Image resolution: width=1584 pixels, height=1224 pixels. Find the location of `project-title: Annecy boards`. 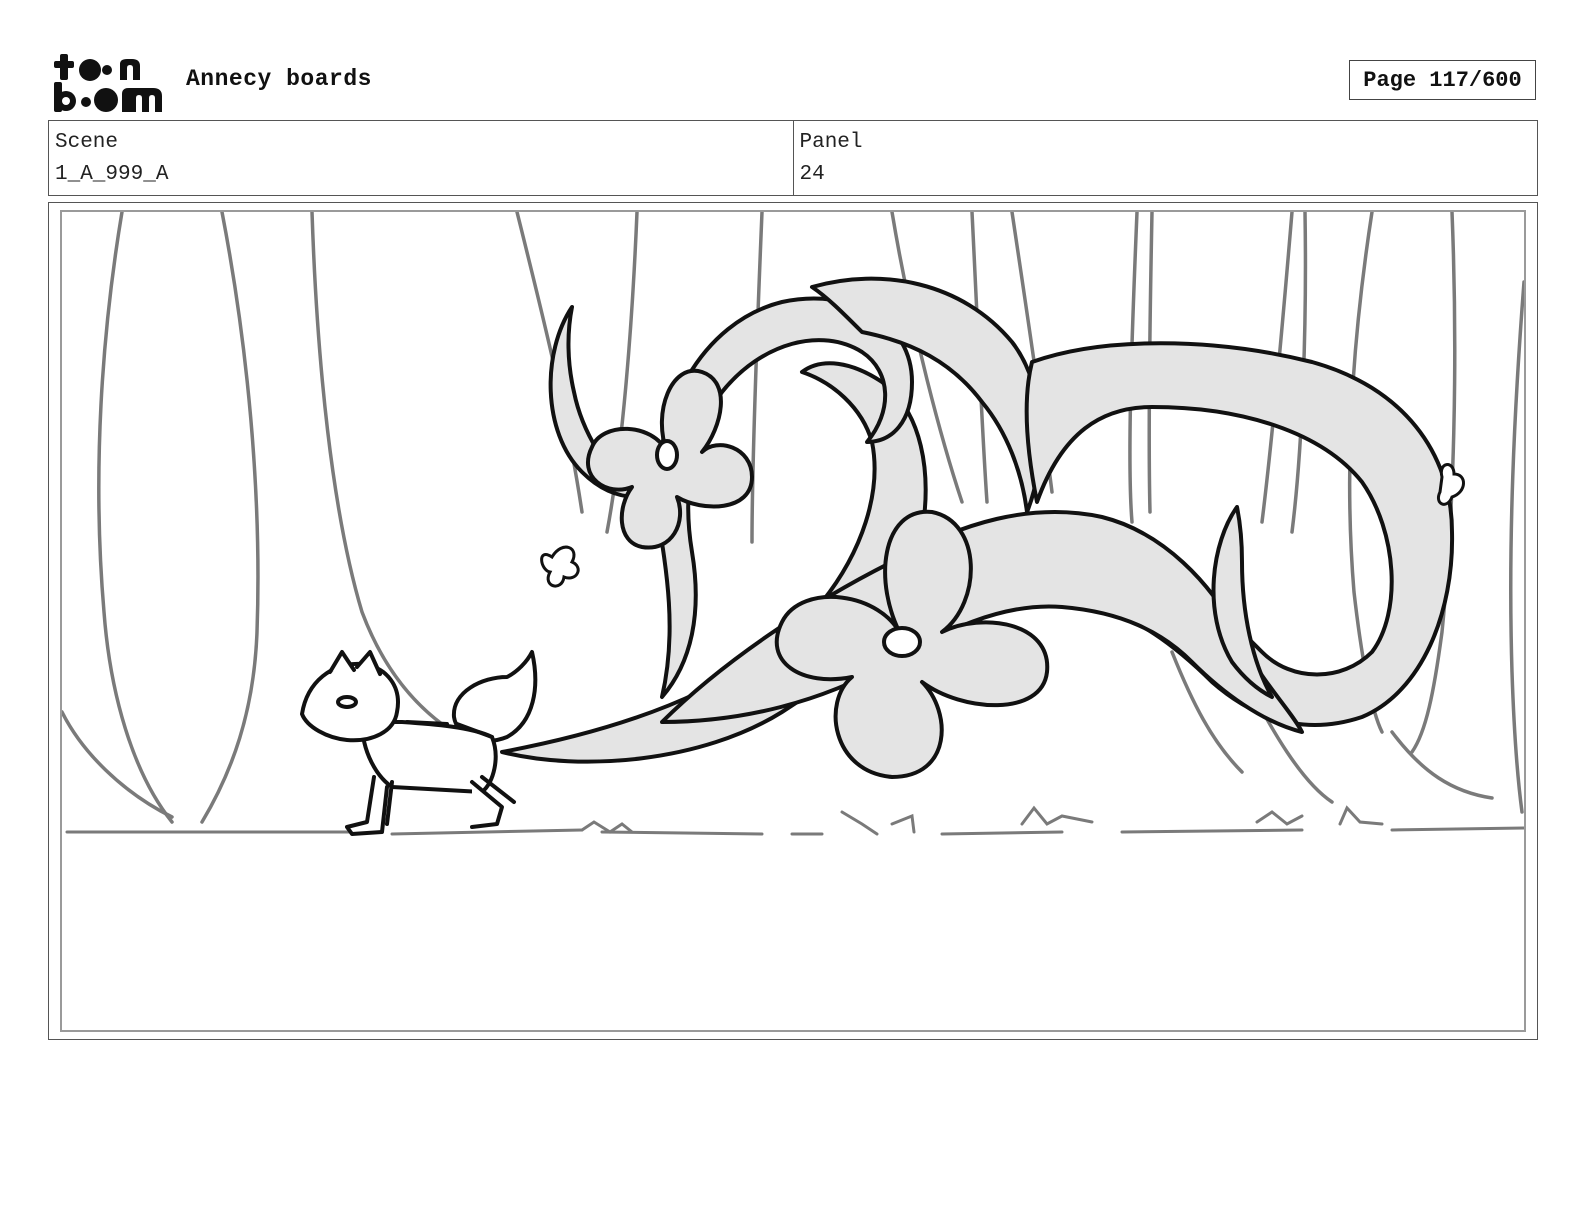

project-title: Annecy boards is located at coordinates (279, 79).